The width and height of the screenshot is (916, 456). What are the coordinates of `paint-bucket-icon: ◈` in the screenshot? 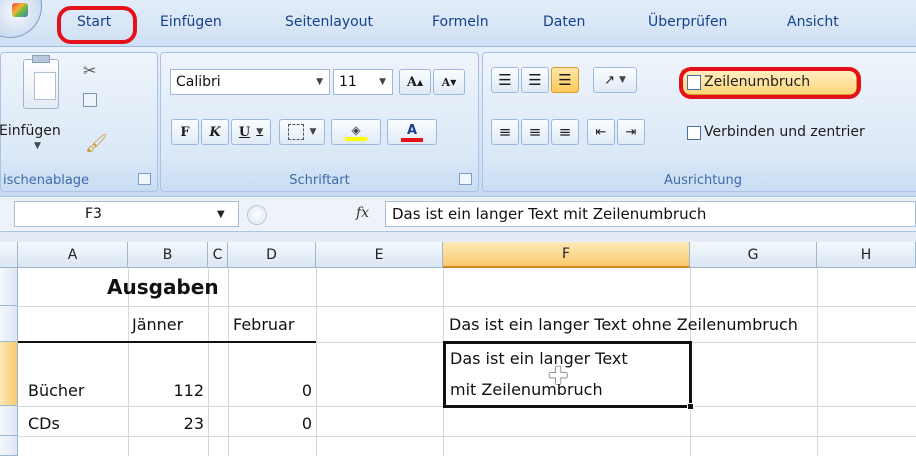 It's located at (356, 130).